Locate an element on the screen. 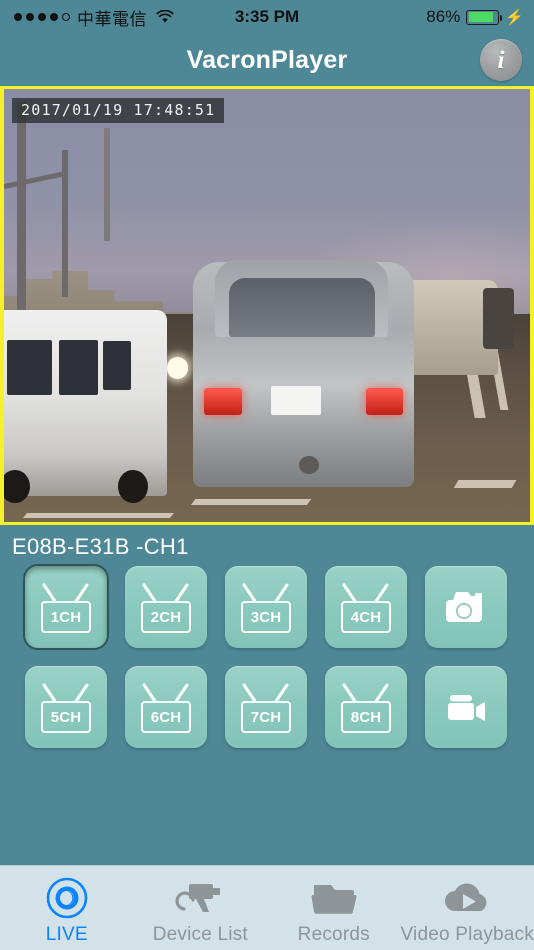 The image size is (534, 950). wifi-icon is located at coordinates (165, 17).